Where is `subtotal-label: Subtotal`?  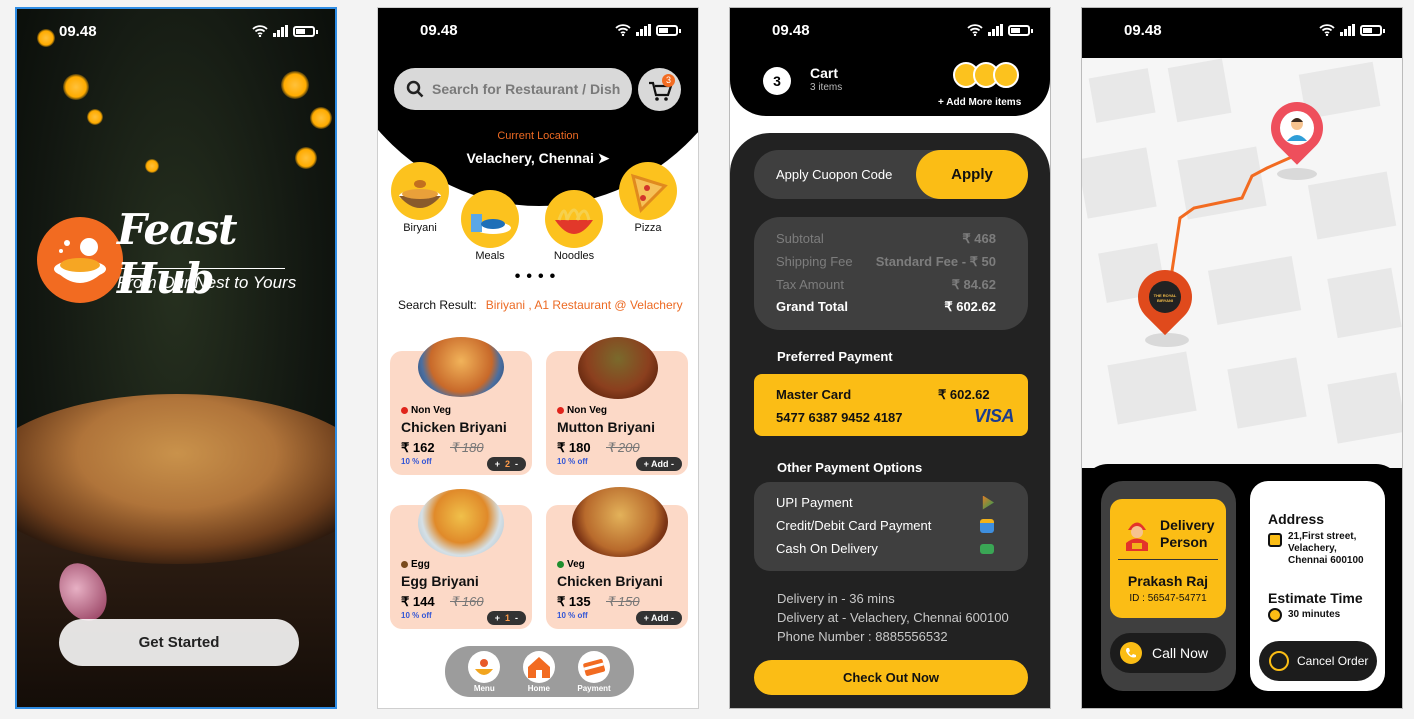
subtotal-label: Subtotal is located at coordinates (800, 238).